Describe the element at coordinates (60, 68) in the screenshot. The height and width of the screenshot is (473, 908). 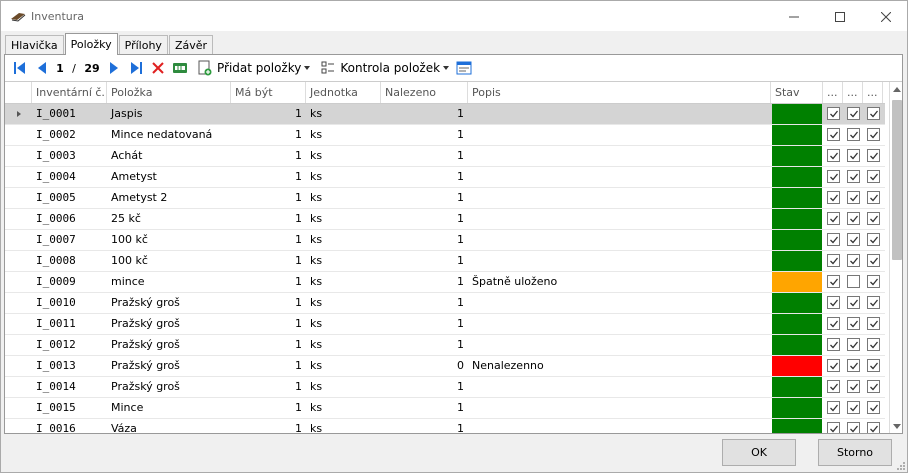
I see `current-record: 1` at that location.